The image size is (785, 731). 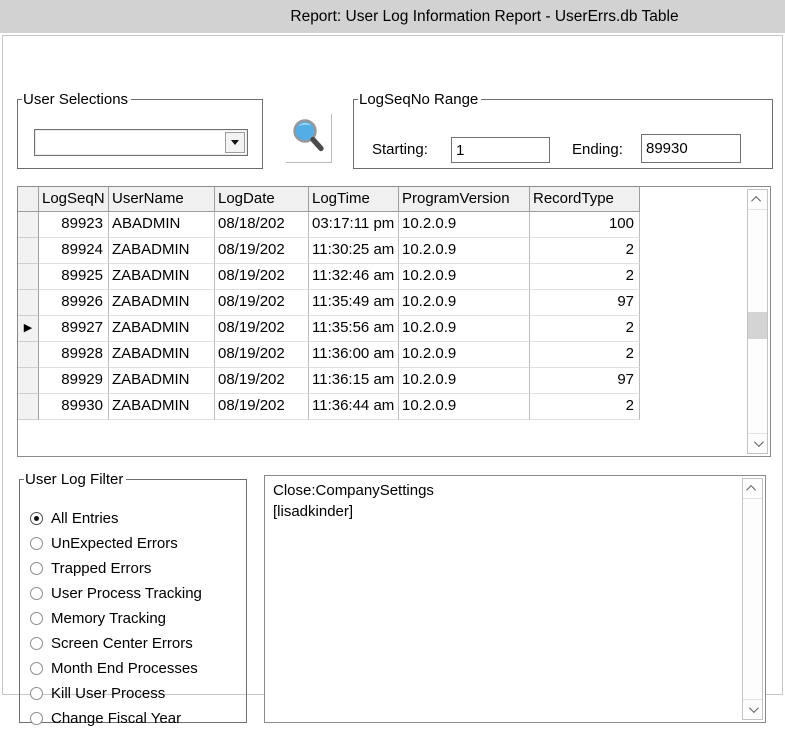 I want to click on table-cell: 11:35:56 am, so click(x=354, y=329).